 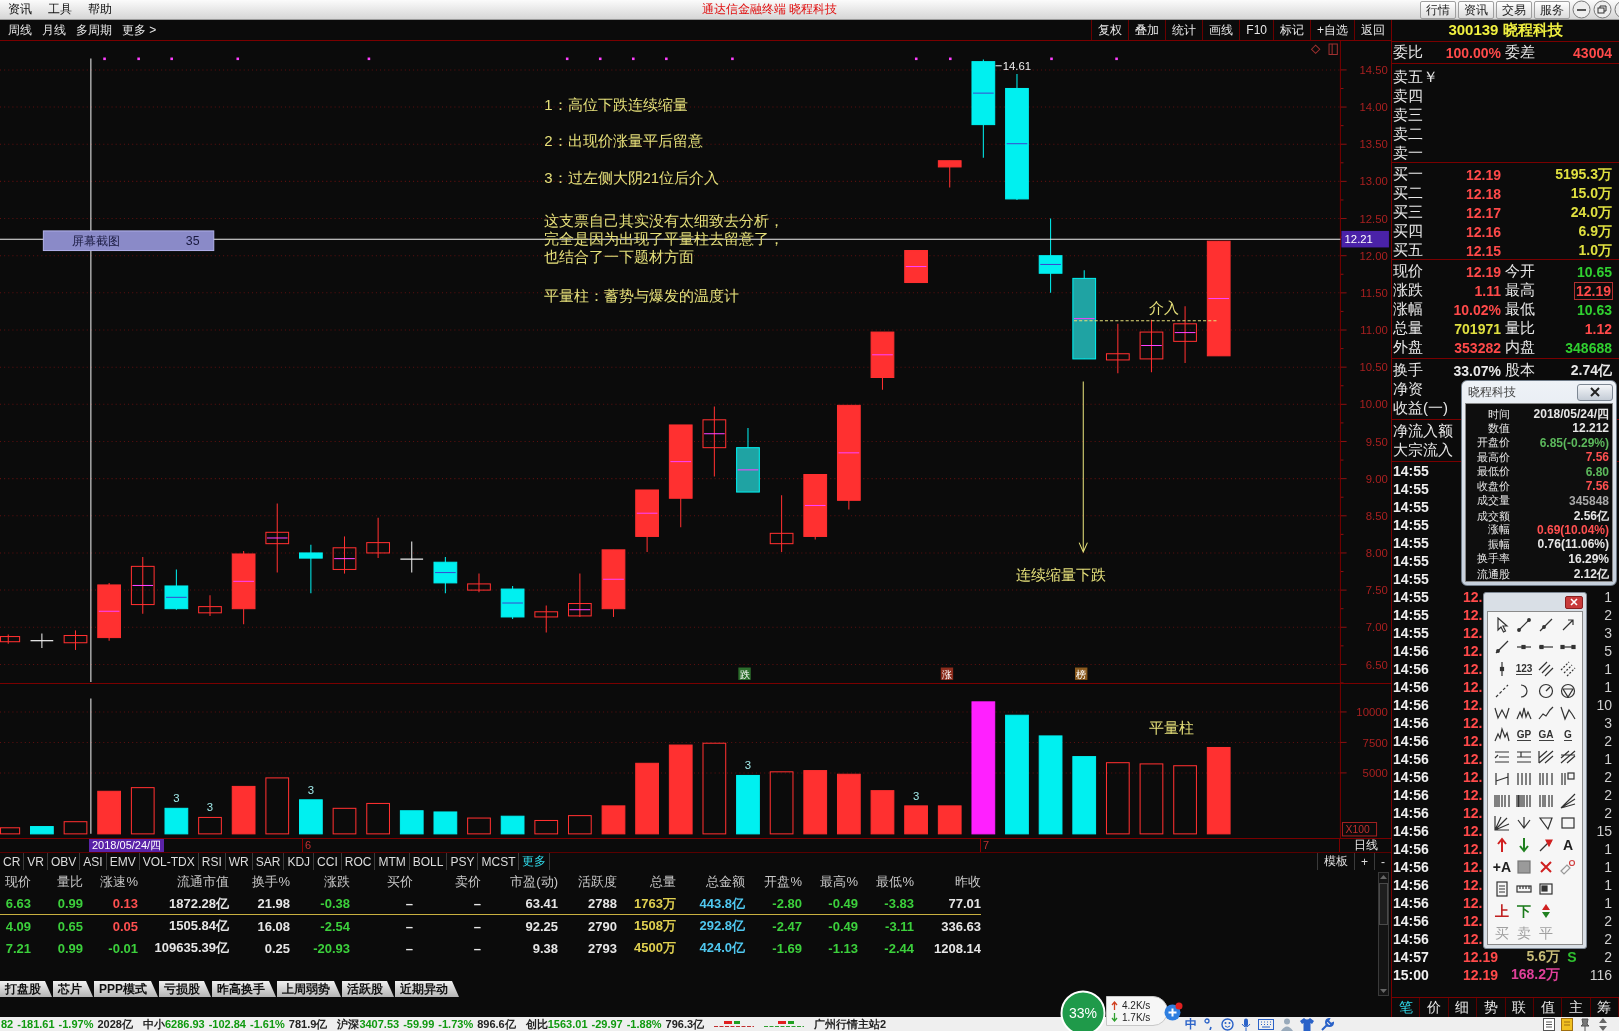 What do you see at coordinates (139, 30) in the screenshot?
I see `period-link: 更多 >` at bounding box center [139, 30].